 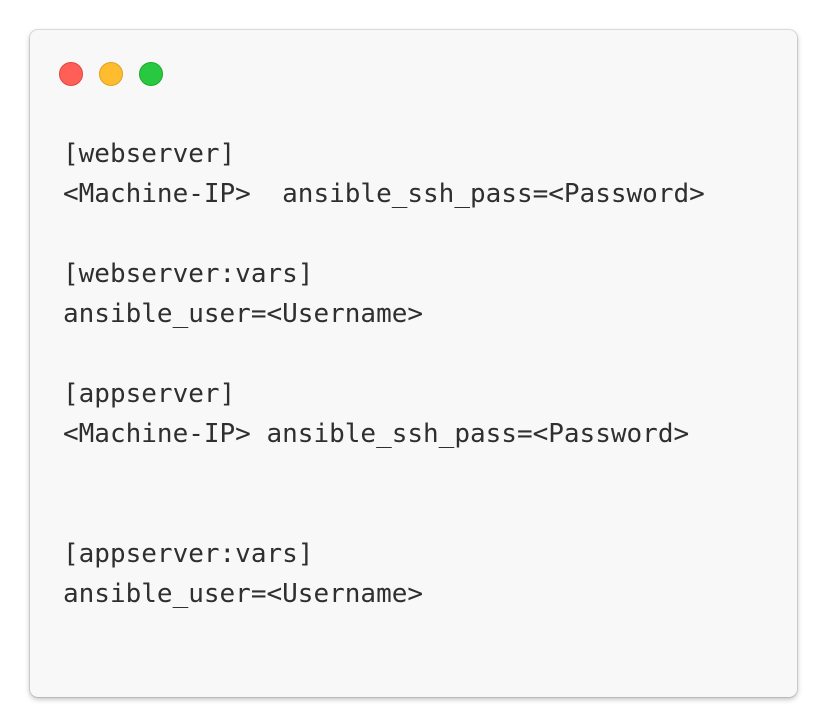 What do you see at coordinates (188, 274) in the screenshot?
I see `code-line: [webserver:vars]` at bounding box center [188, 274].